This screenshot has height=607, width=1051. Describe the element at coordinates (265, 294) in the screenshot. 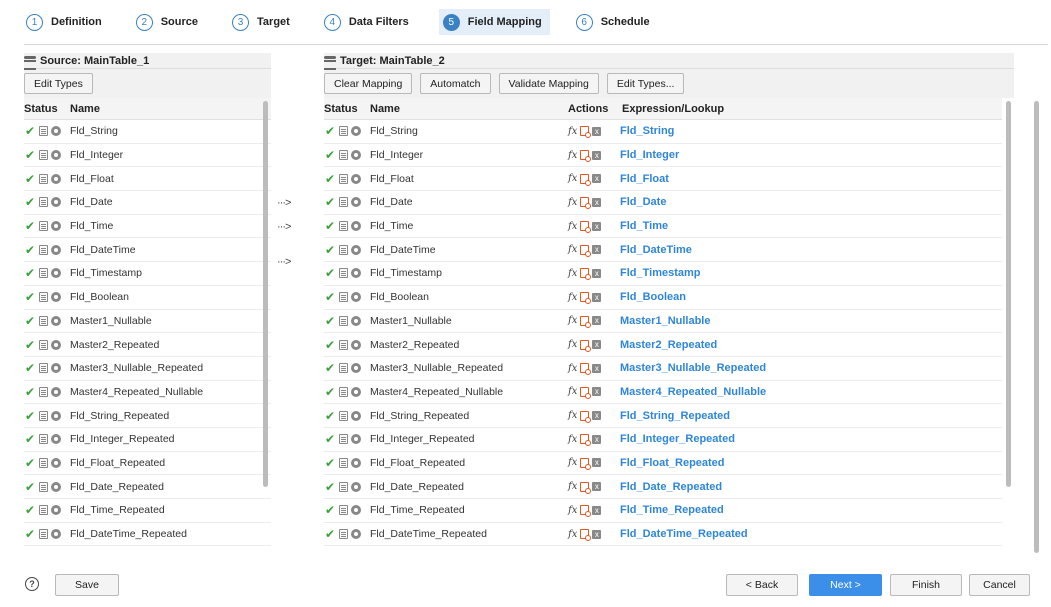

I see `source-scrollbar` at that location.